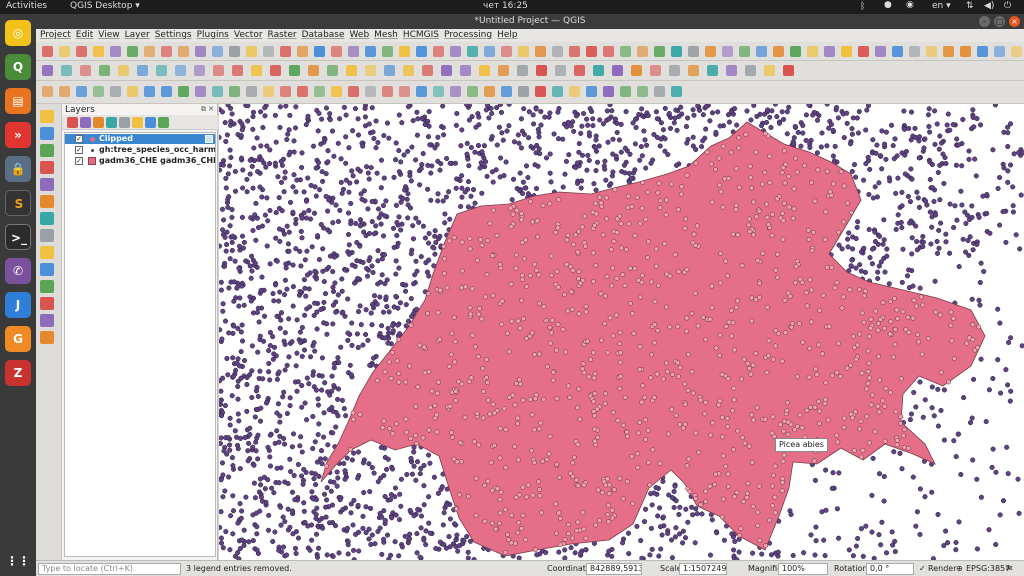 The image size is (1024, 576). What do you see at coordinates (18, 561) in the screenshot?
I see `show-applications-icon: ⋮⋮` at bounding box center [18, 561].